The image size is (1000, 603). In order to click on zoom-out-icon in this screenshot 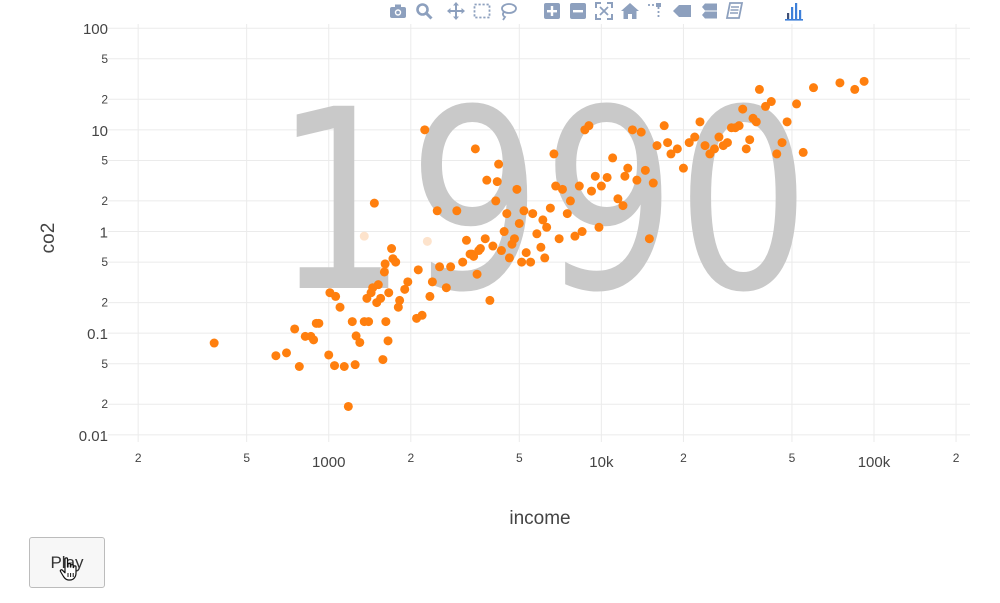, I will do `click(578, 11)`.